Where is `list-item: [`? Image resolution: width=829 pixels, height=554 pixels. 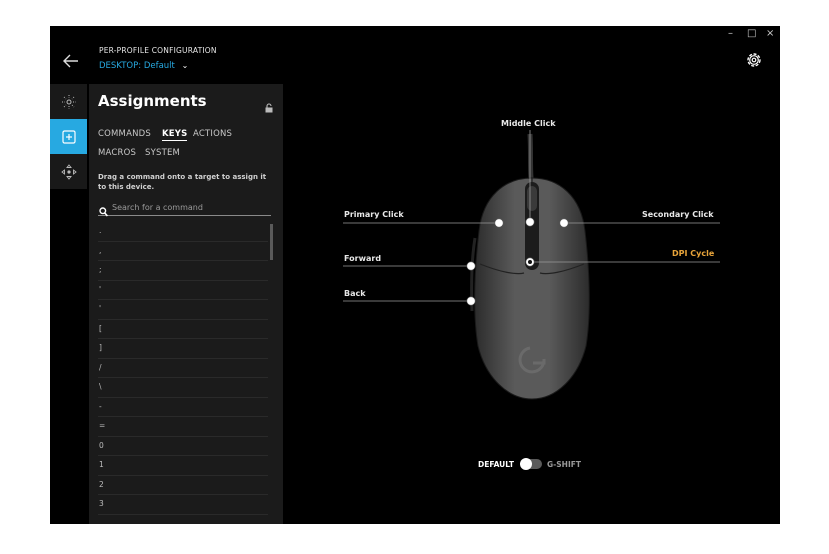
list-item: [ is located at coordinates (183, 329).